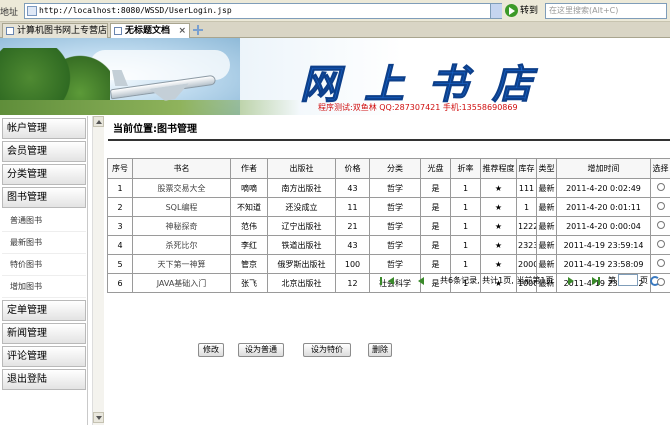 The image size is (670, 425). What do you see at coordinates (387, 281) in the screenshot?
I see `first-page-icon` at bounding box center [387, 281].